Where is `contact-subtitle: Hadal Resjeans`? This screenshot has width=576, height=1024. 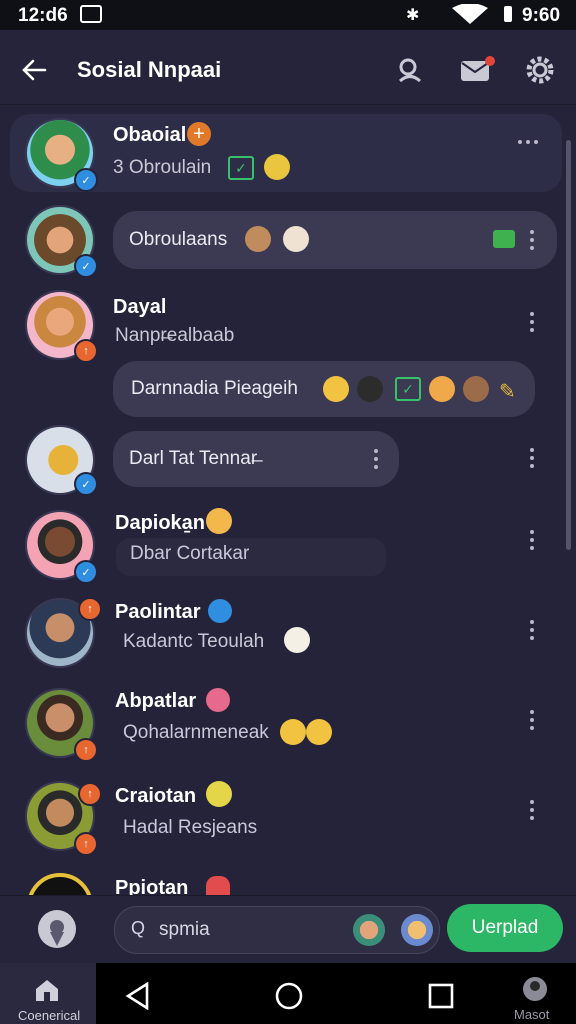 contact-subtitle: Hadal Resjeans is located at coordinates (190, 827).